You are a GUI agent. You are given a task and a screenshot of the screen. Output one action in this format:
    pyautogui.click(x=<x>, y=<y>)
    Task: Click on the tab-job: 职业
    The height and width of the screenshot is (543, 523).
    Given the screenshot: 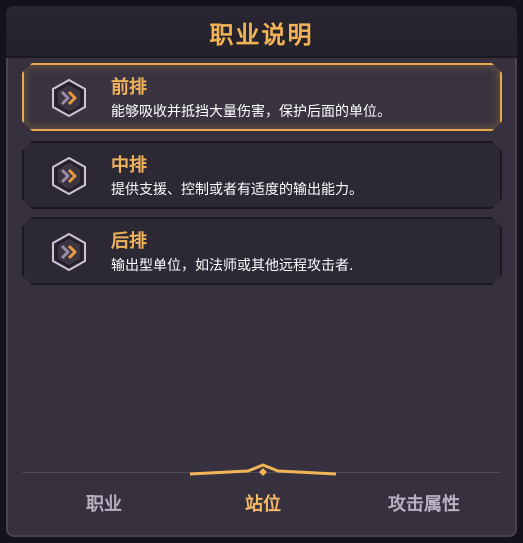 What is the action you would take?
    pyautogui.click(x=104, y=503)
    